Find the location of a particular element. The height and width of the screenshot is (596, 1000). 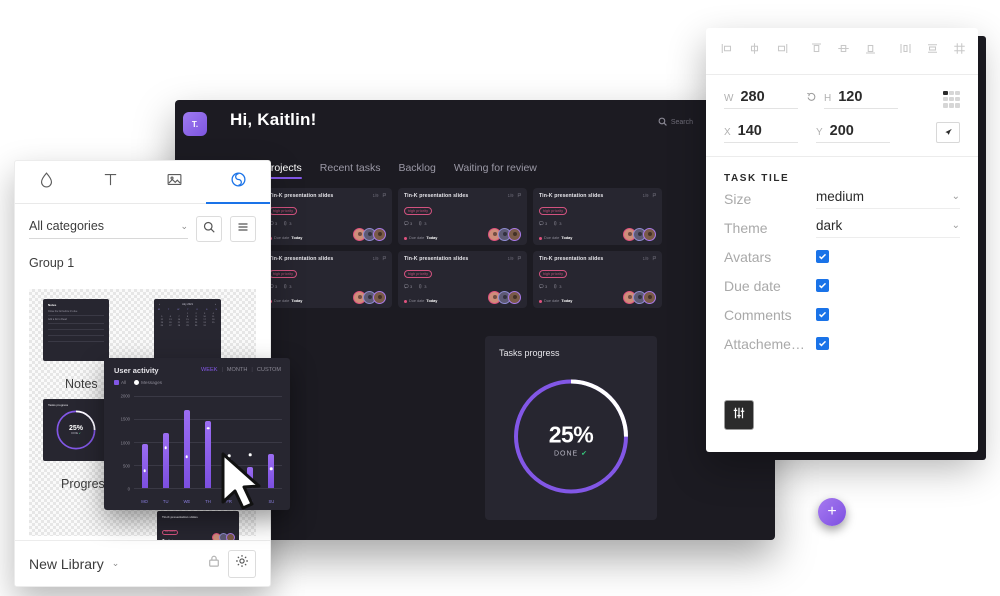

library-tab-components is located at coordinates (238, 182).